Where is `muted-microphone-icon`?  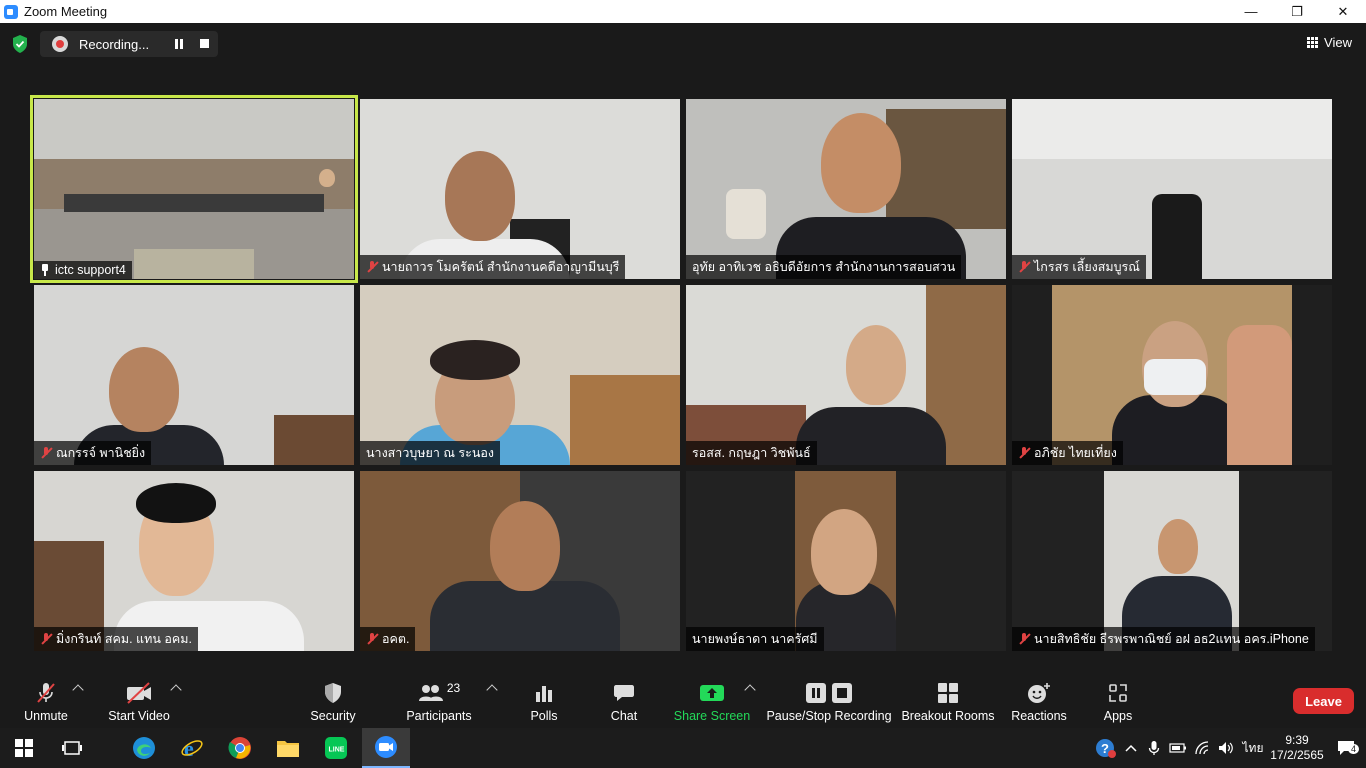
muted-microphone-icon is located at coordinates (46, 693).